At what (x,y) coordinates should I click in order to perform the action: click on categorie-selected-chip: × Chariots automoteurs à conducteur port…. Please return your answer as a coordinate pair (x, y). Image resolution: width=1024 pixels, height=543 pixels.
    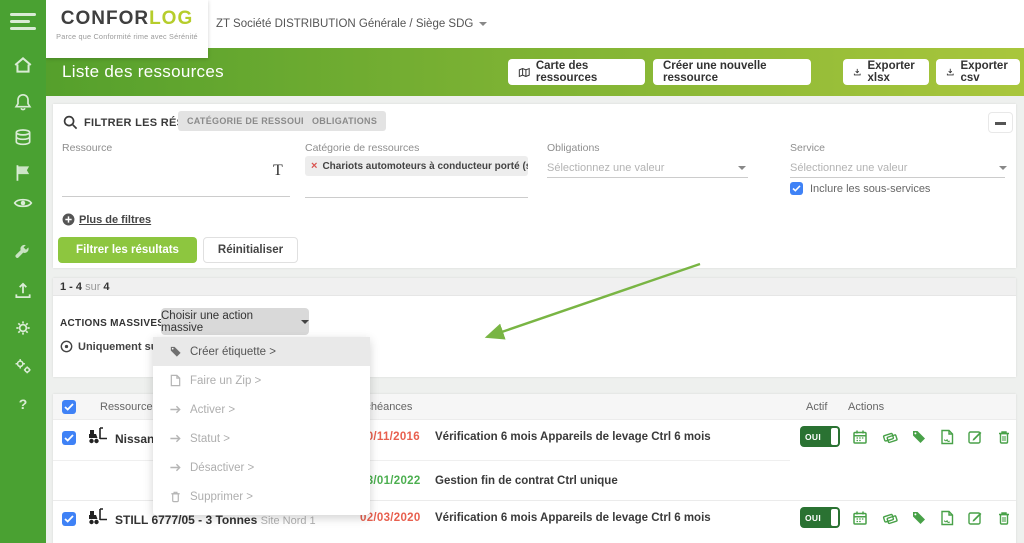
    Looking at the image, I should click on (416, 166).